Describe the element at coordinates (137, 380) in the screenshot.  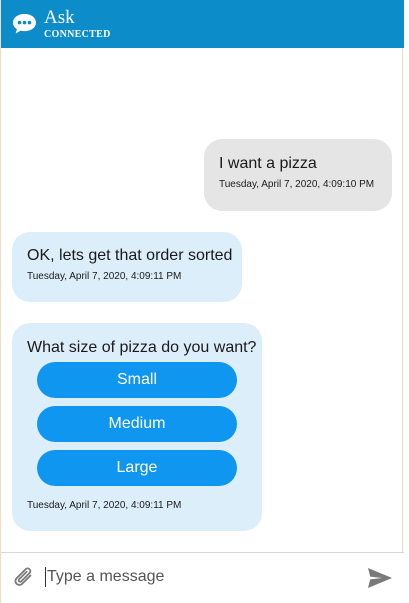
I see `choice-button-small: Small` at that location.